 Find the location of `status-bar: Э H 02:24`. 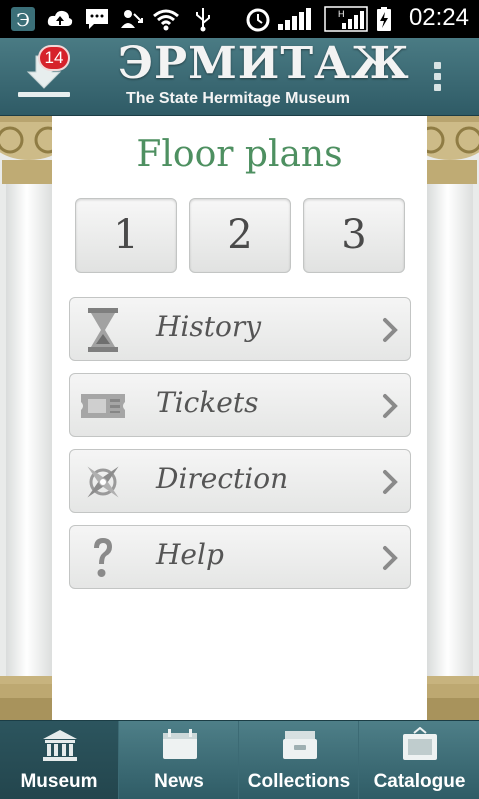

status-bar: Э H 02:24 is located at coordinates (239, 19).